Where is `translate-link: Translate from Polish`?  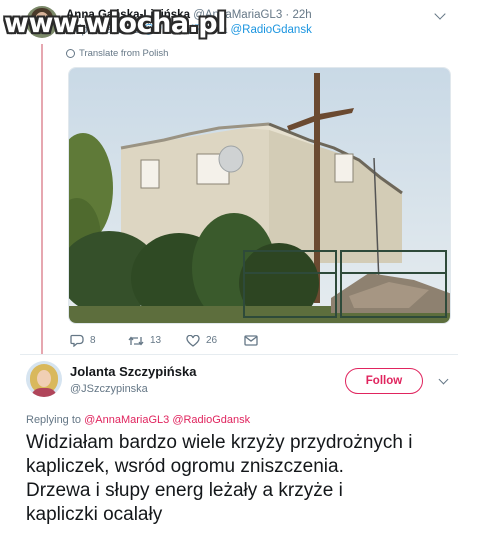 translate-link: Translate from Polish is located at coordinates (117, 53).